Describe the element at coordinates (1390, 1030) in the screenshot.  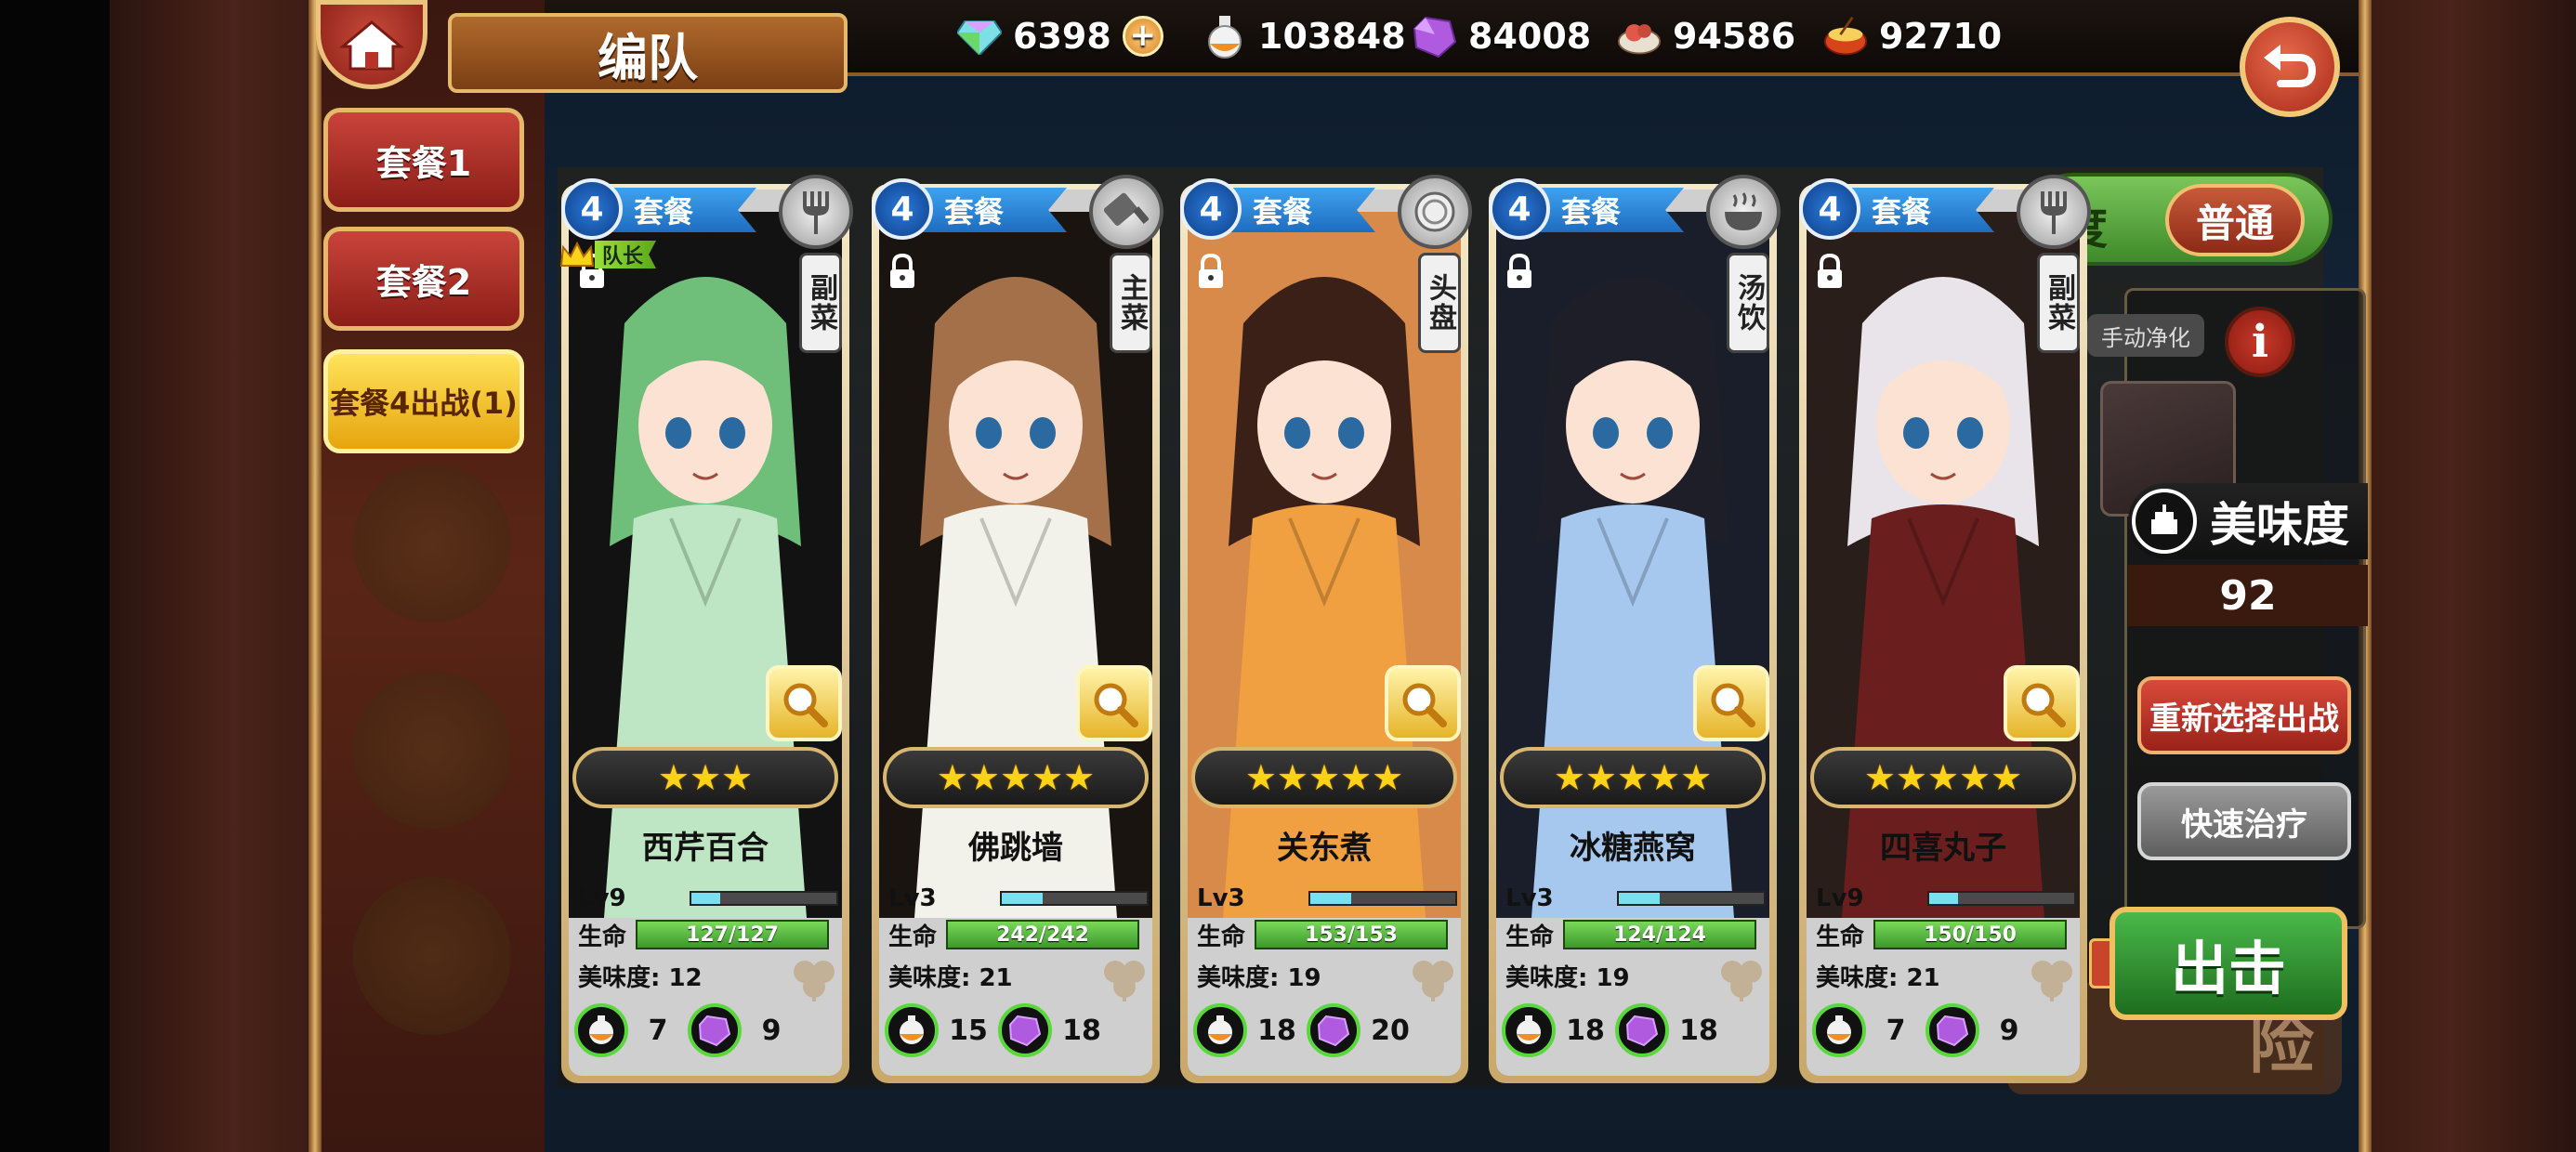
I see `crystal-cost: 20` at that location.